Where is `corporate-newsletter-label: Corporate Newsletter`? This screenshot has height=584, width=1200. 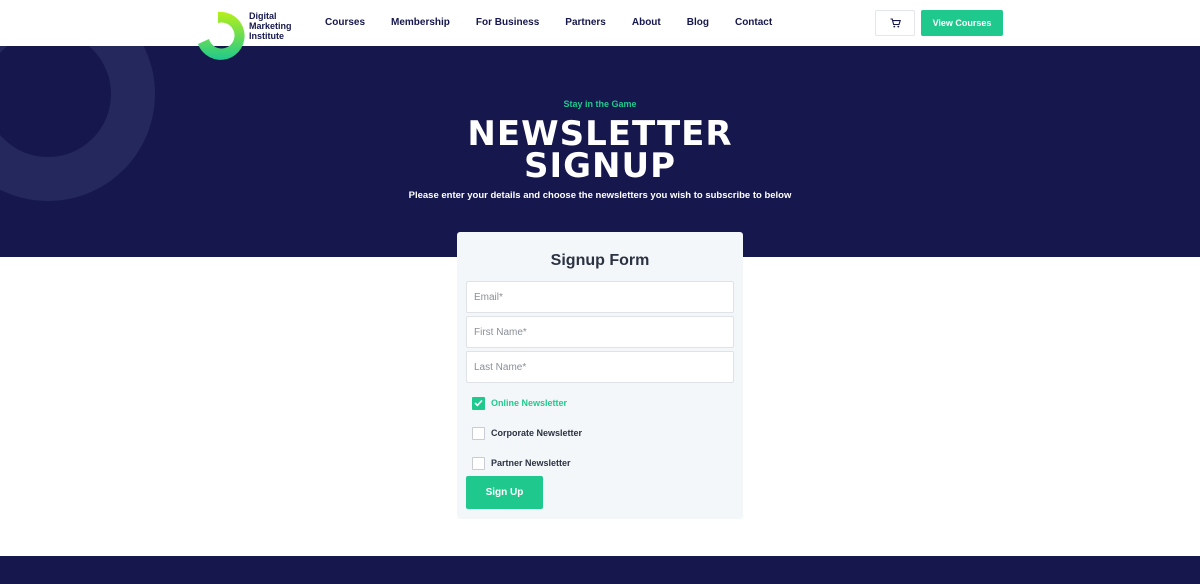 corporate-newsletter-label: Corporate Newsletter is located at coordinates (537, 433).